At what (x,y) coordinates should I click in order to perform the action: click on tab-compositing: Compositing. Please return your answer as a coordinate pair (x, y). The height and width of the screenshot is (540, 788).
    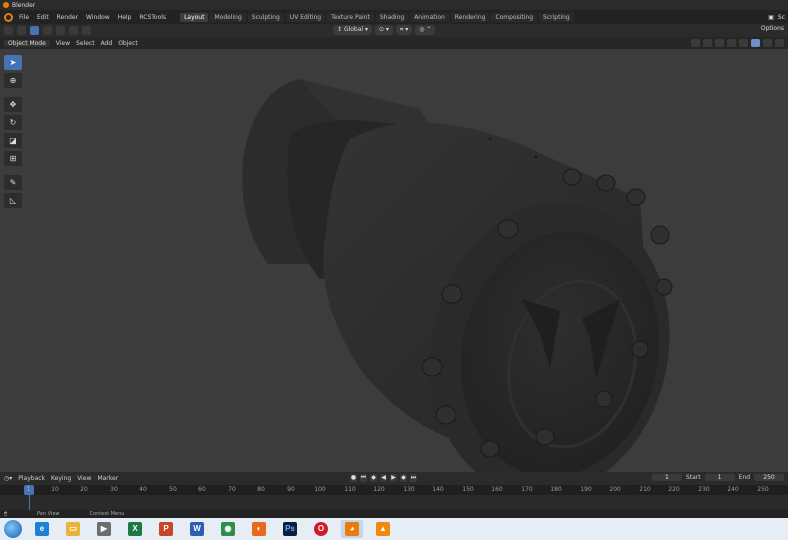
    Looking at the image, I should click on (514, 17).